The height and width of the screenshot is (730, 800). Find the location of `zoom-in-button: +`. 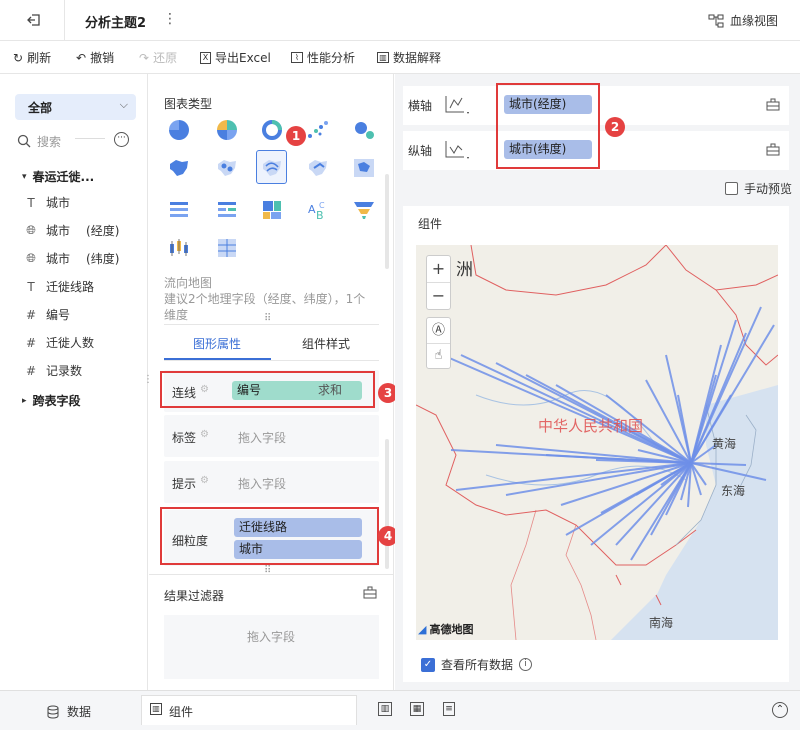

zoom-in-button: + is located at coordinates (438, 269).